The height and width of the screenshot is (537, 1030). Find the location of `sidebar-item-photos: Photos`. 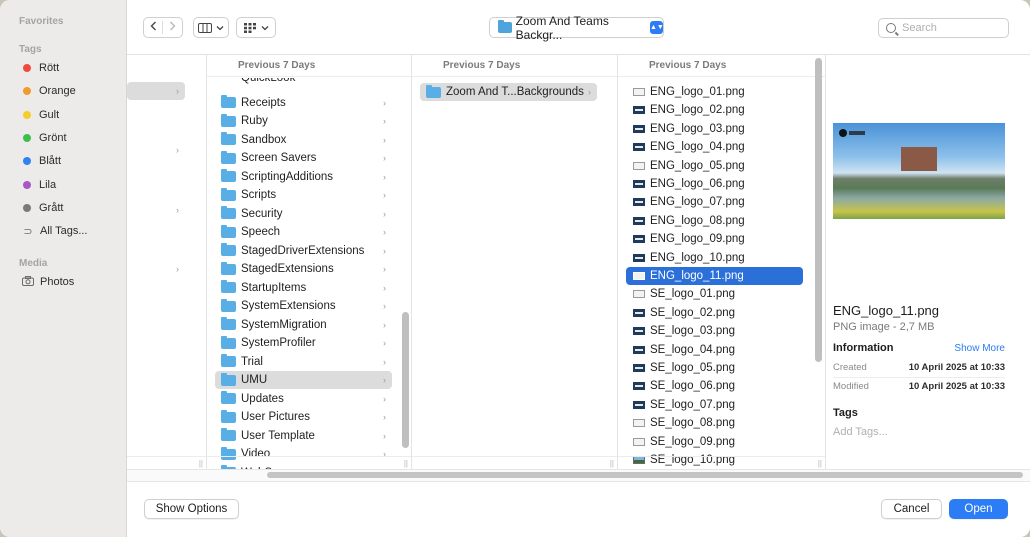

sidebar-item-photos: Photos is located at coordinates (67, 282).